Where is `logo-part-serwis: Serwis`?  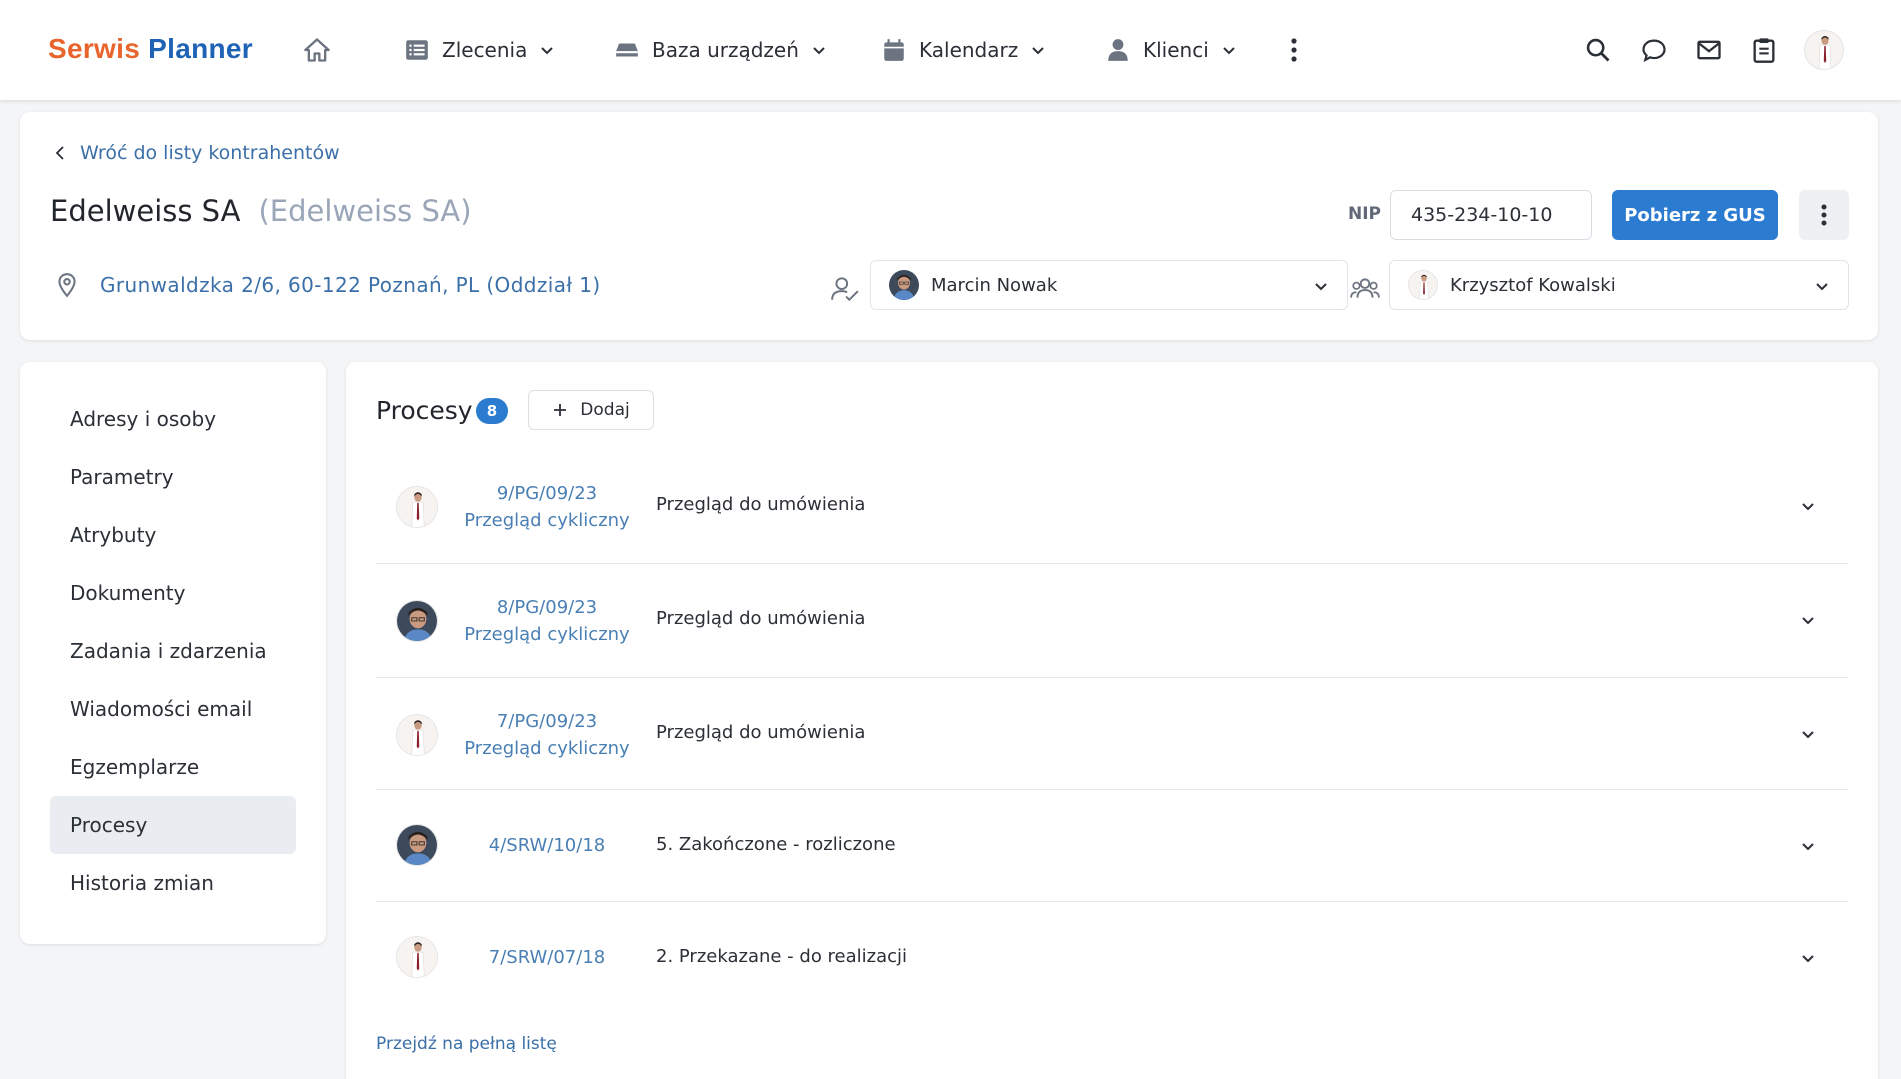
logo-part-serwis: Serwis is located at coordinates (94, 48).